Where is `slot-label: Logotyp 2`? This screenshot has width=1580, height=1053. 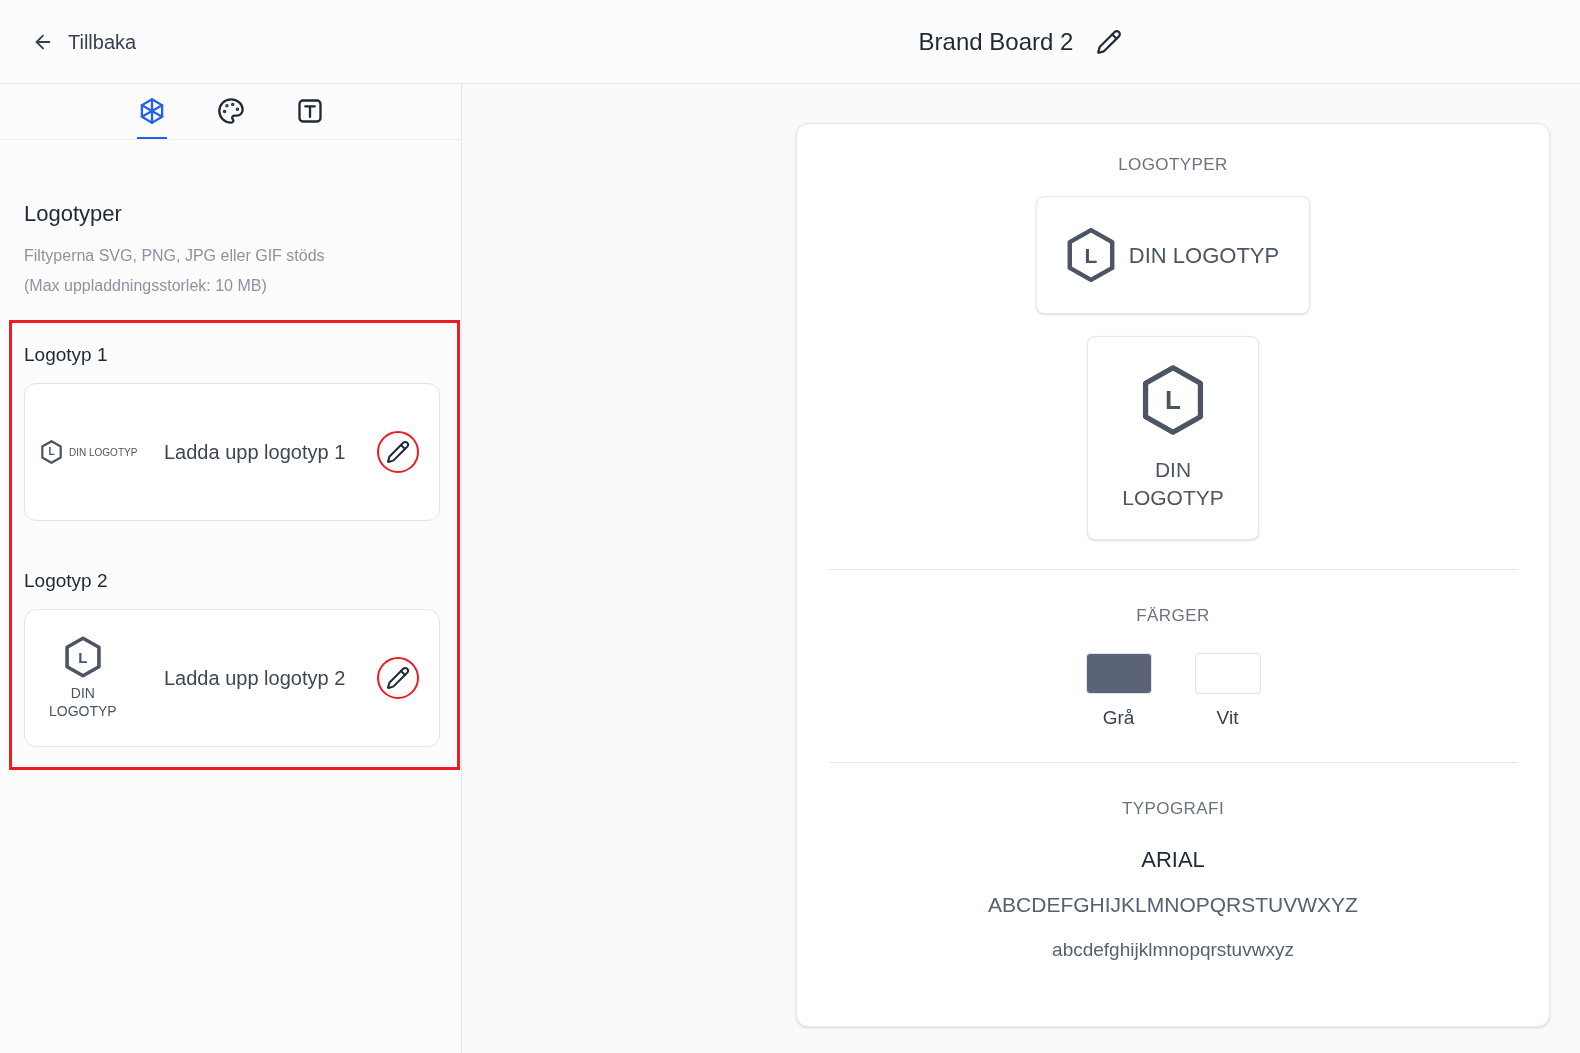
slot-label: Logotyp 2 is located at coordinates (66, 581).